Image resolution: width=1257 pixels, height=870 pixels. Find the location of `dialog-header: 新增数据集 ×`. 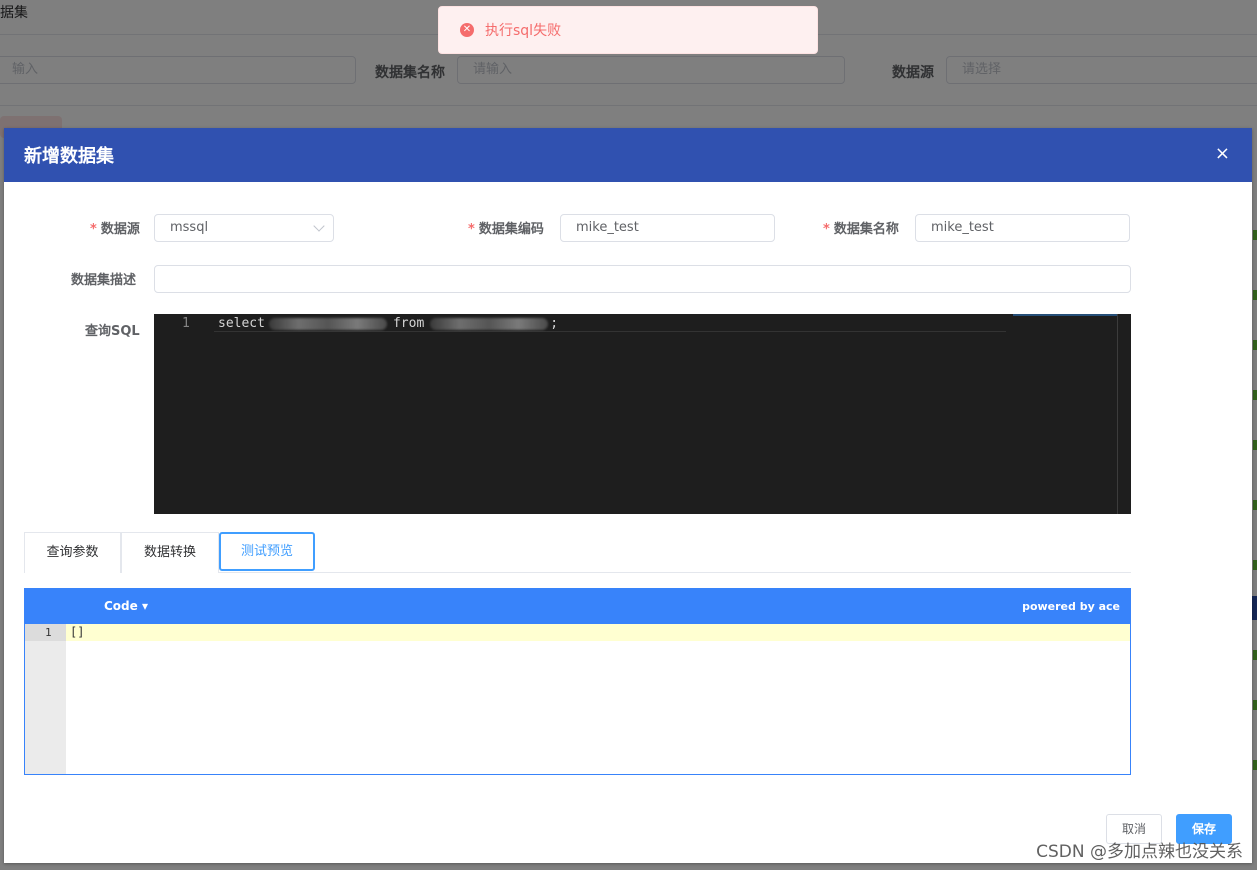

dialog-header: 新增数据集 × is located at coordinates (628, 155).